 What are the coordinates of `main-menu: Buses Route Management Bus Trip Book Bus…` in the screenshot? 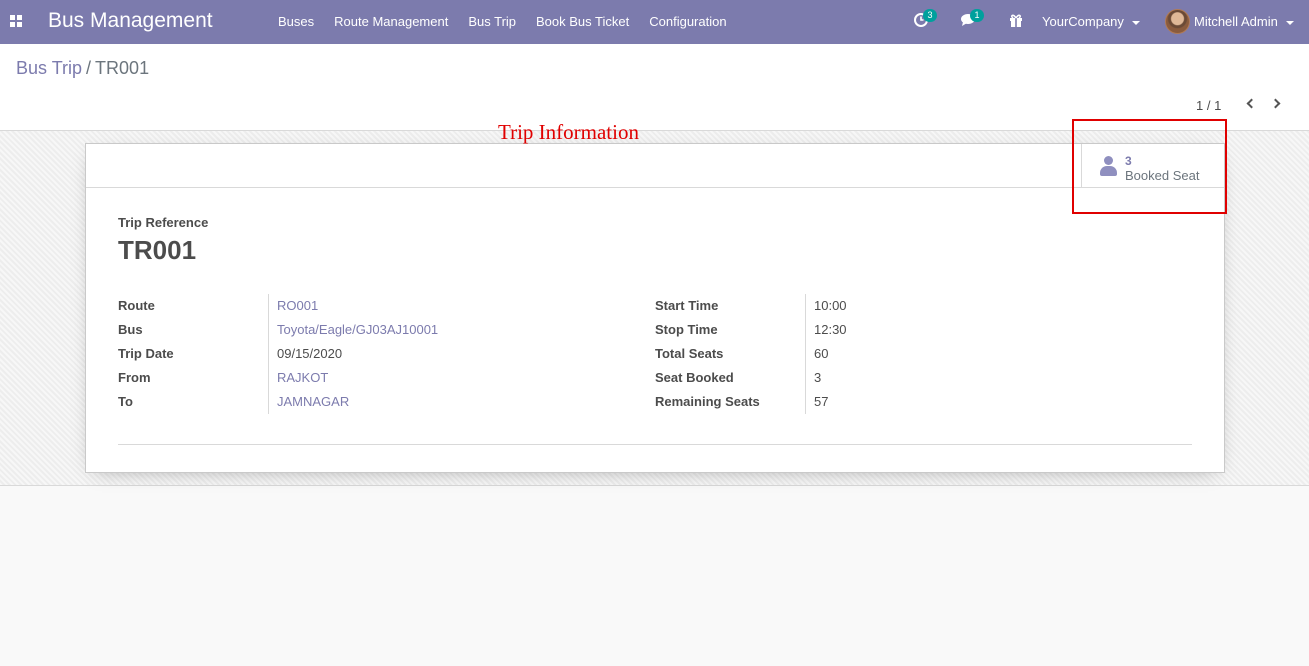 It's located at (502, 22).